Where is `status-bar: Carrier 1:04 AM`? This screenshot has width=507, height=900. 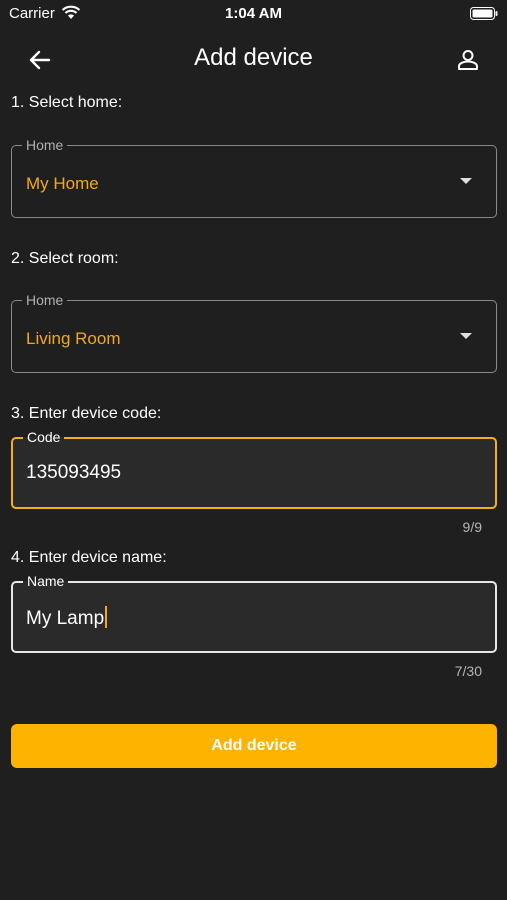
status-bar: Carrier 1:04 AM is located at coordinates (253, 15).